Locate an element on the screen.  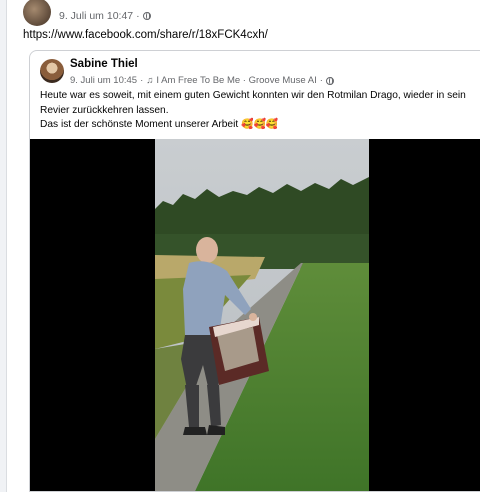
smiling-hearts-emoji-icon: 🥰🥰🥰 is located at coordinates (260, 124).